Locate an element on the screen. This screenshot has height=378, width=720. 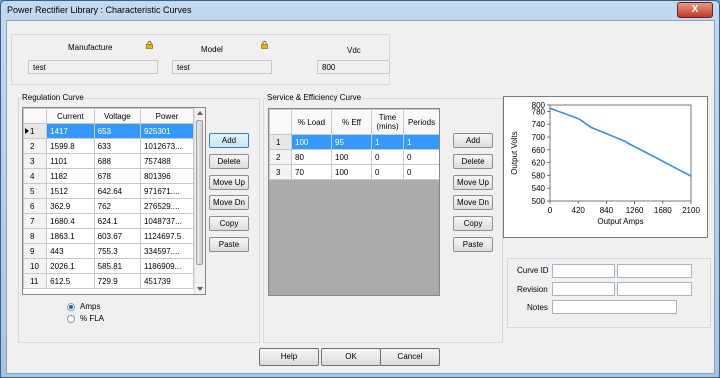
table-row: 11 612.5 729.9 451739 is located at coordinates (109, 281).